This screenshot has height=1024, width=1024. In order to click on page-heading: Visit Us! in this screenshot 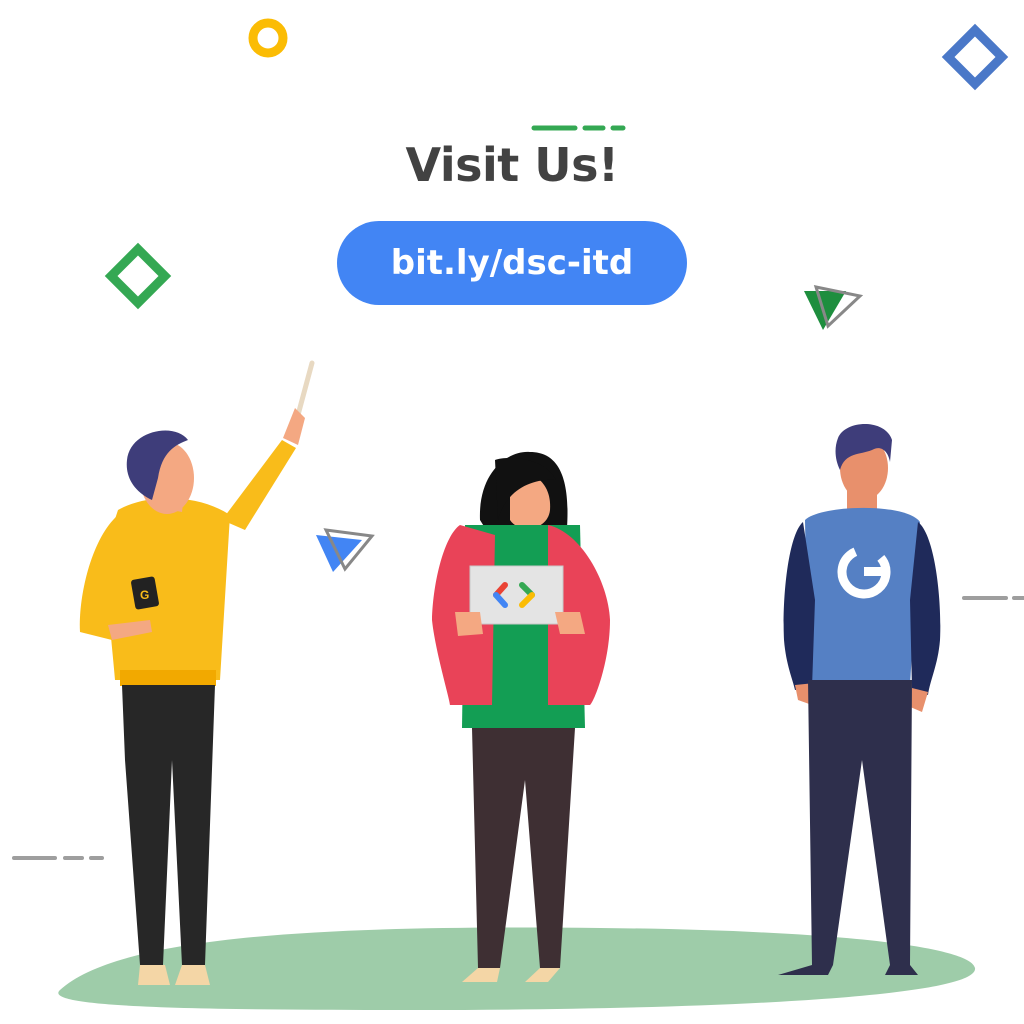, I will do `click(512, 165)`.